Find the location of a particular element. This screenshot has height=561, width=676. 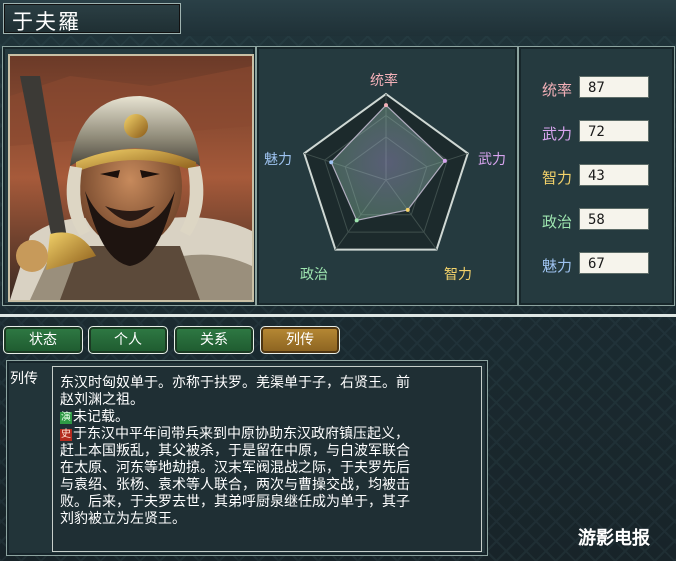

radar-point-charm is located at coordinates (331, 162).